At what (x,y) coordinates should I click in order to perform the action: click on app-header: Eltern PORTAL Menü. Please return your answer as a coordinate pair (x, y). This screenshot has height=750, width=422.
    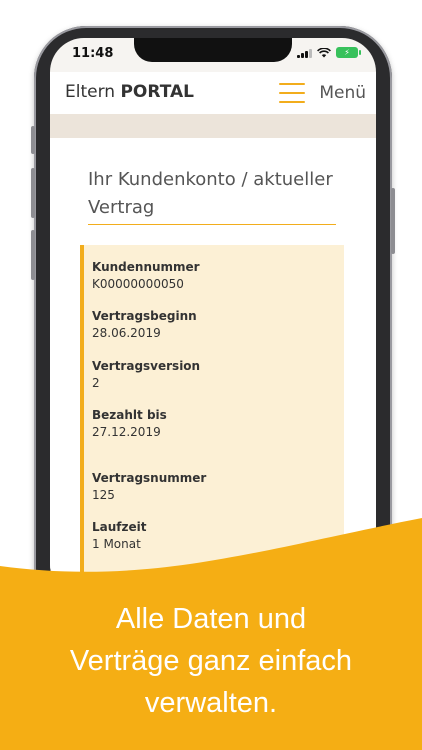
    Looking at the image, I should click on (213, 93).